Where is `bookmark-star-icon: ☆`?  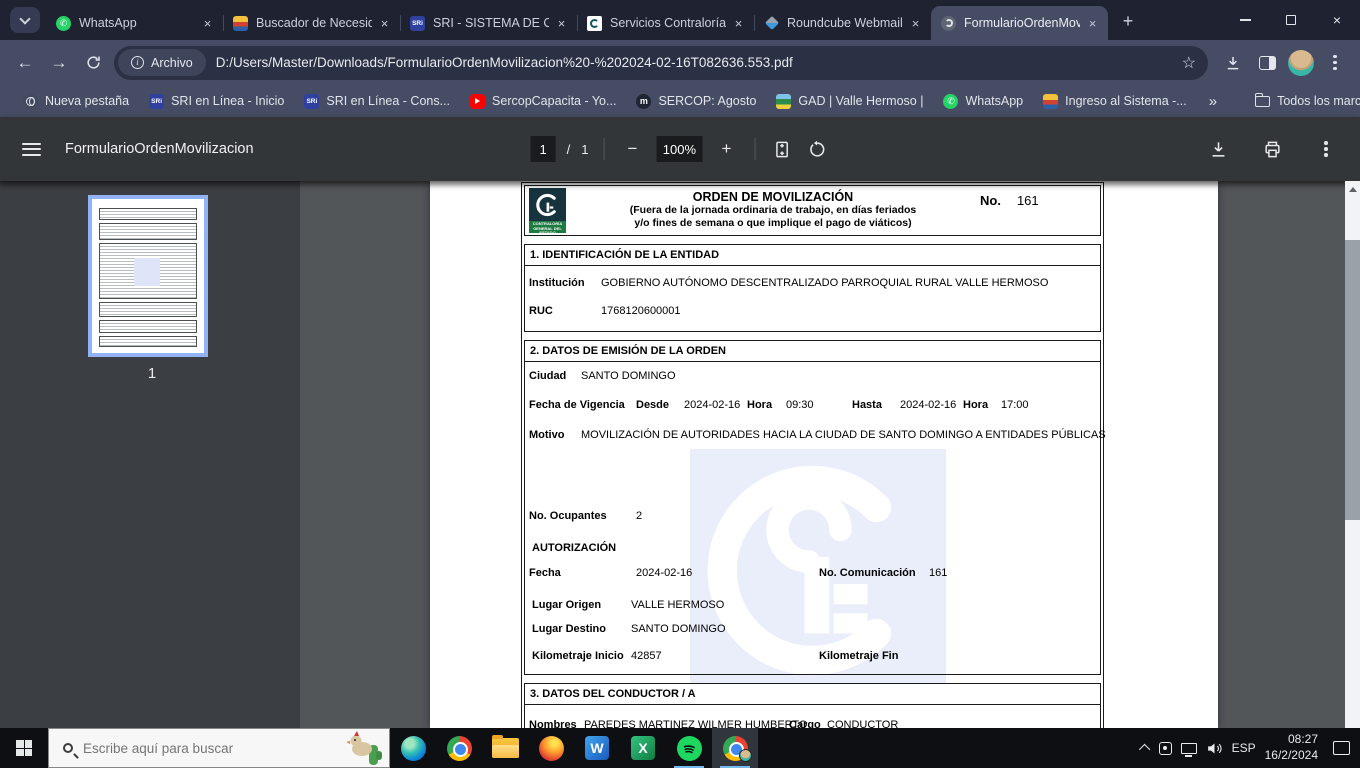
bookmark-star-icon: ☆ is located at coordinates (1189, 63).